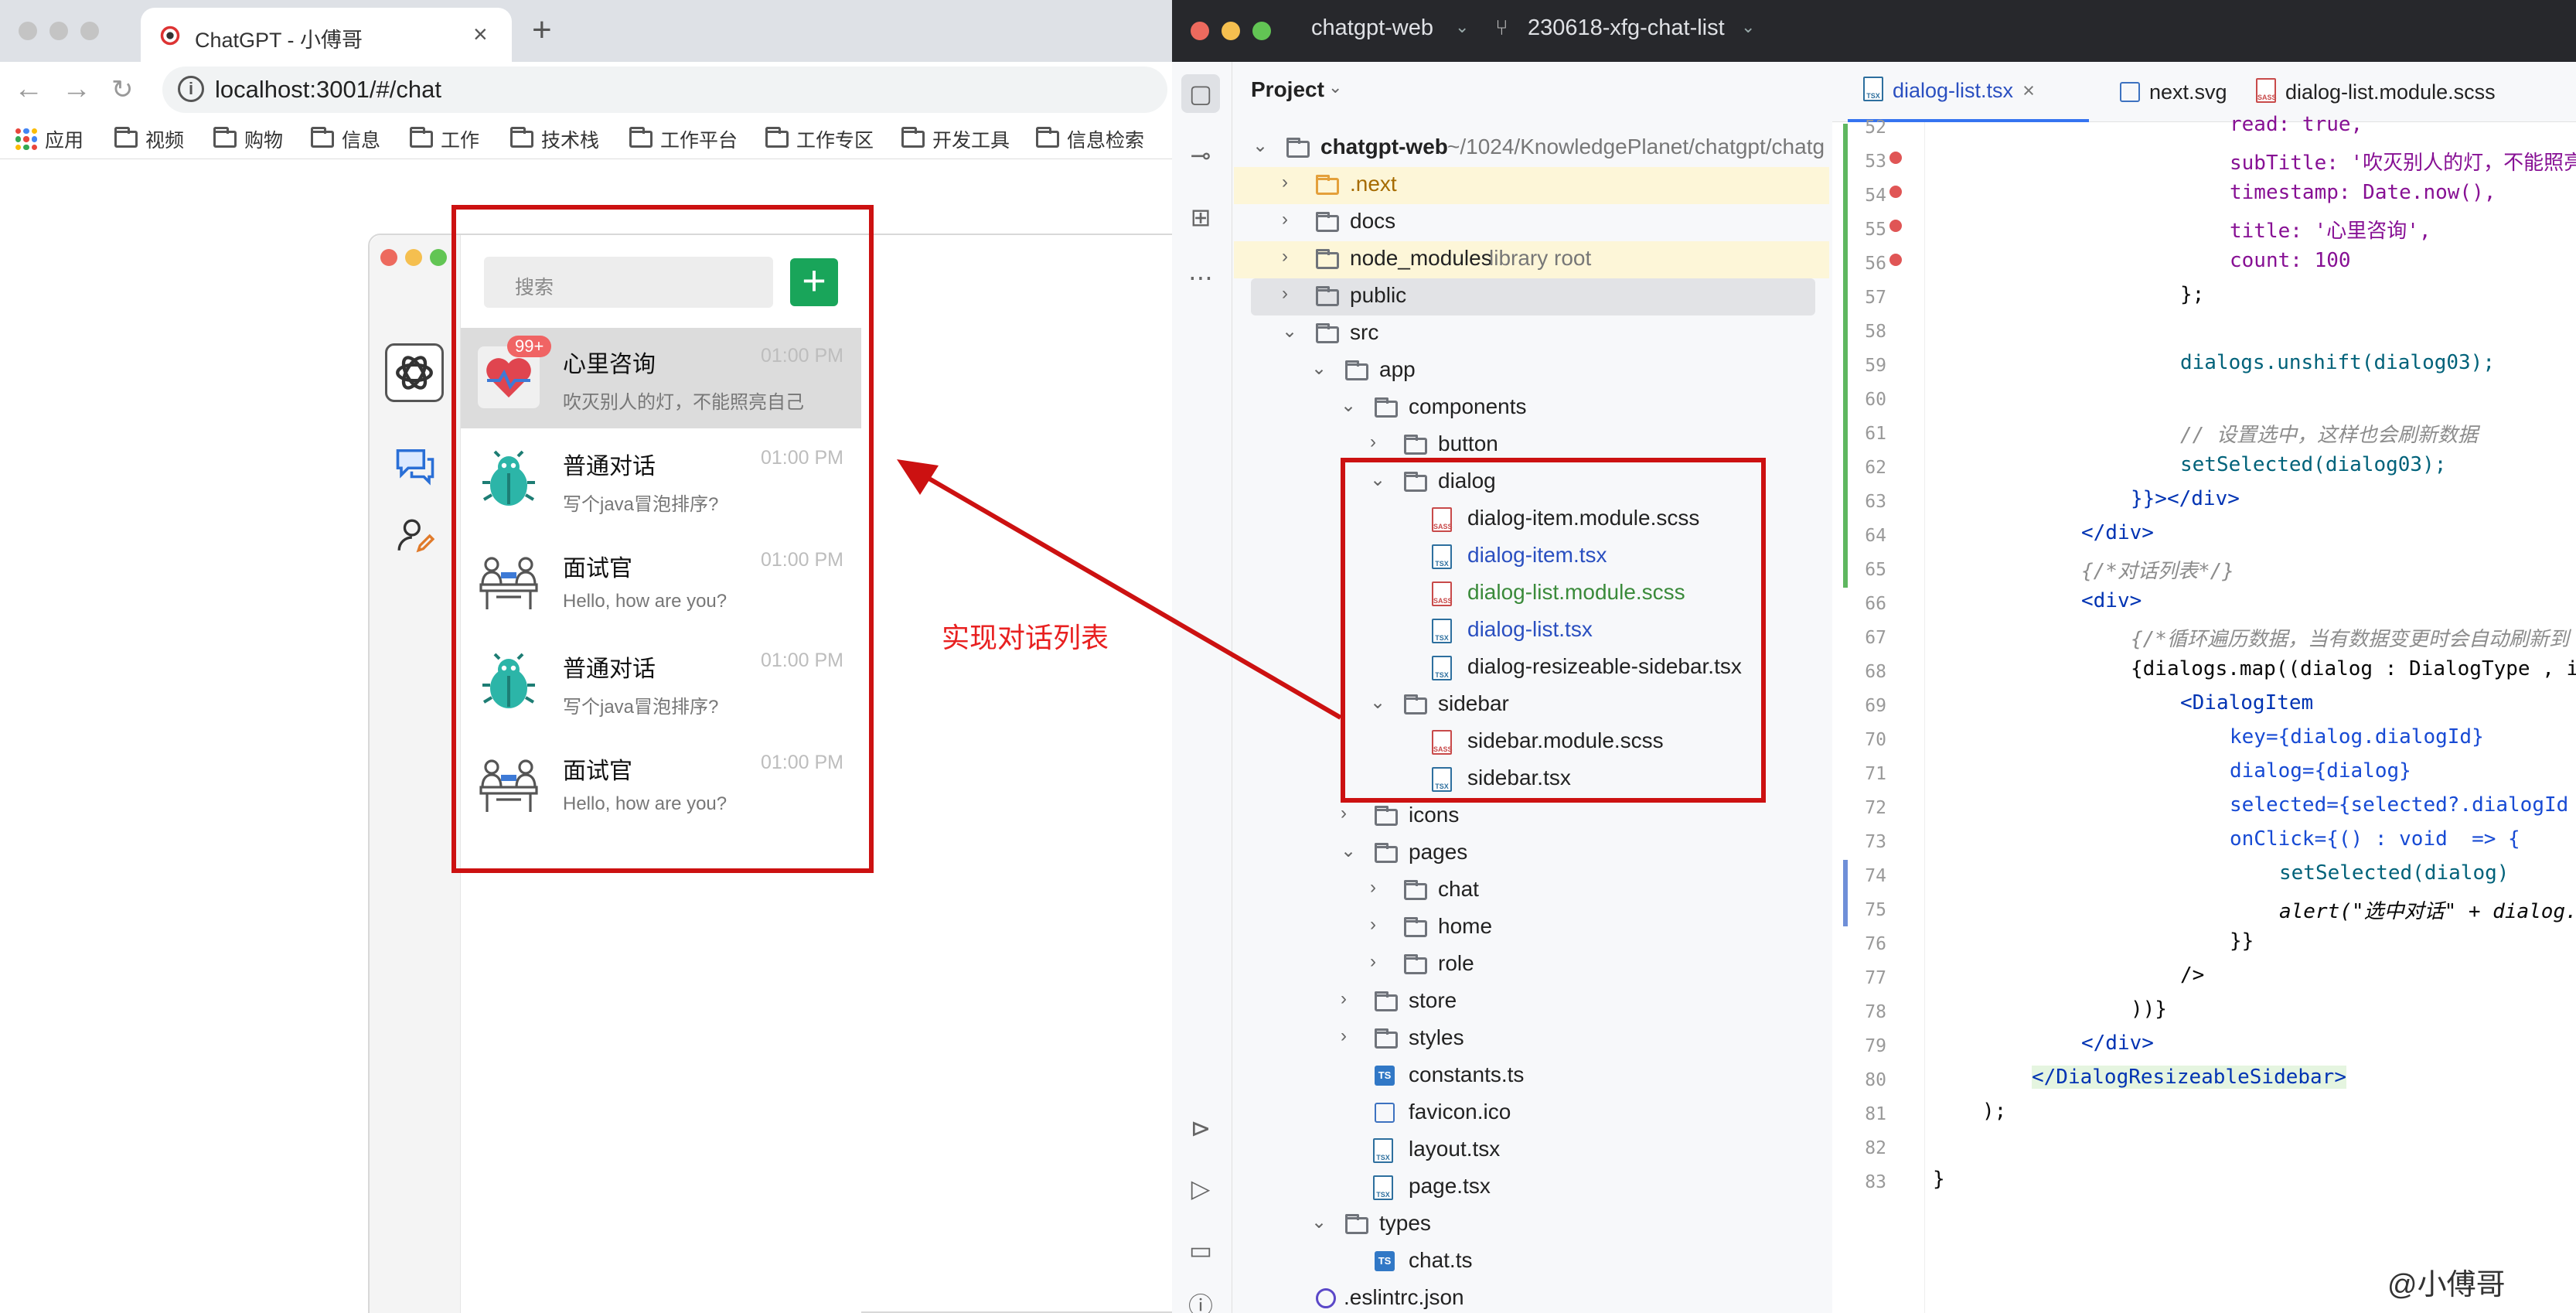 This screenshot has height=1313, width=2576. What do you see at coordinates (2446, 1285) in the screenshot?
I see `watermark-text: @小傅哥` at bounding box center [2446, 1285].